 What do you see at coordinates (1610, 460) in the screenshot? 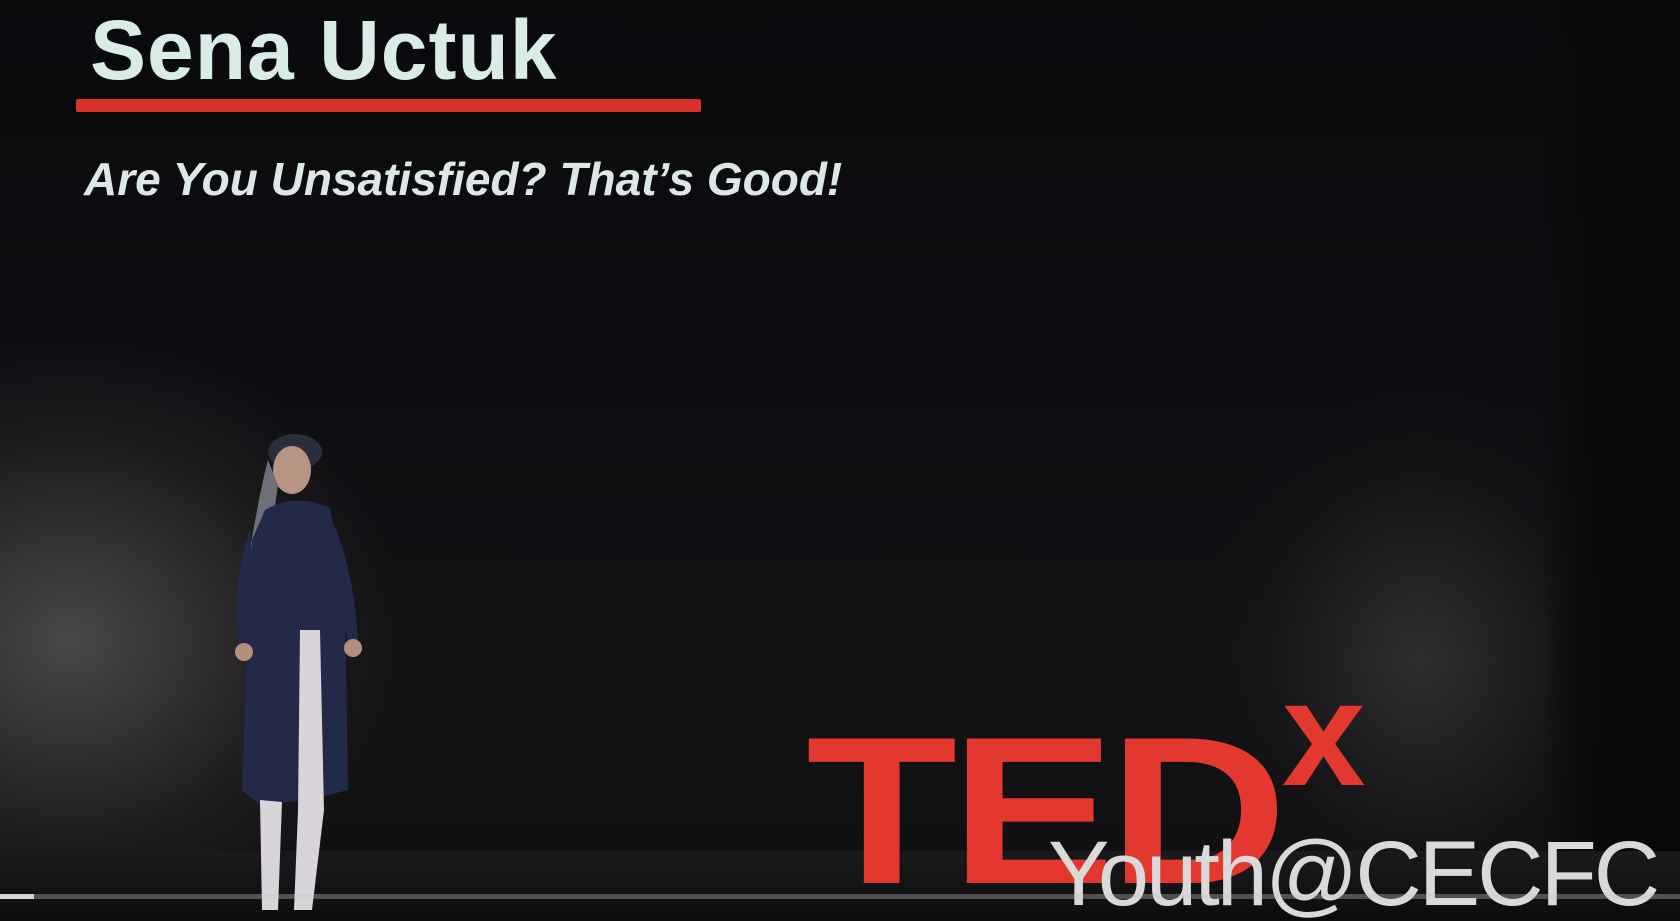
I see `stage-curtain` at bounding box center [1610, 460].